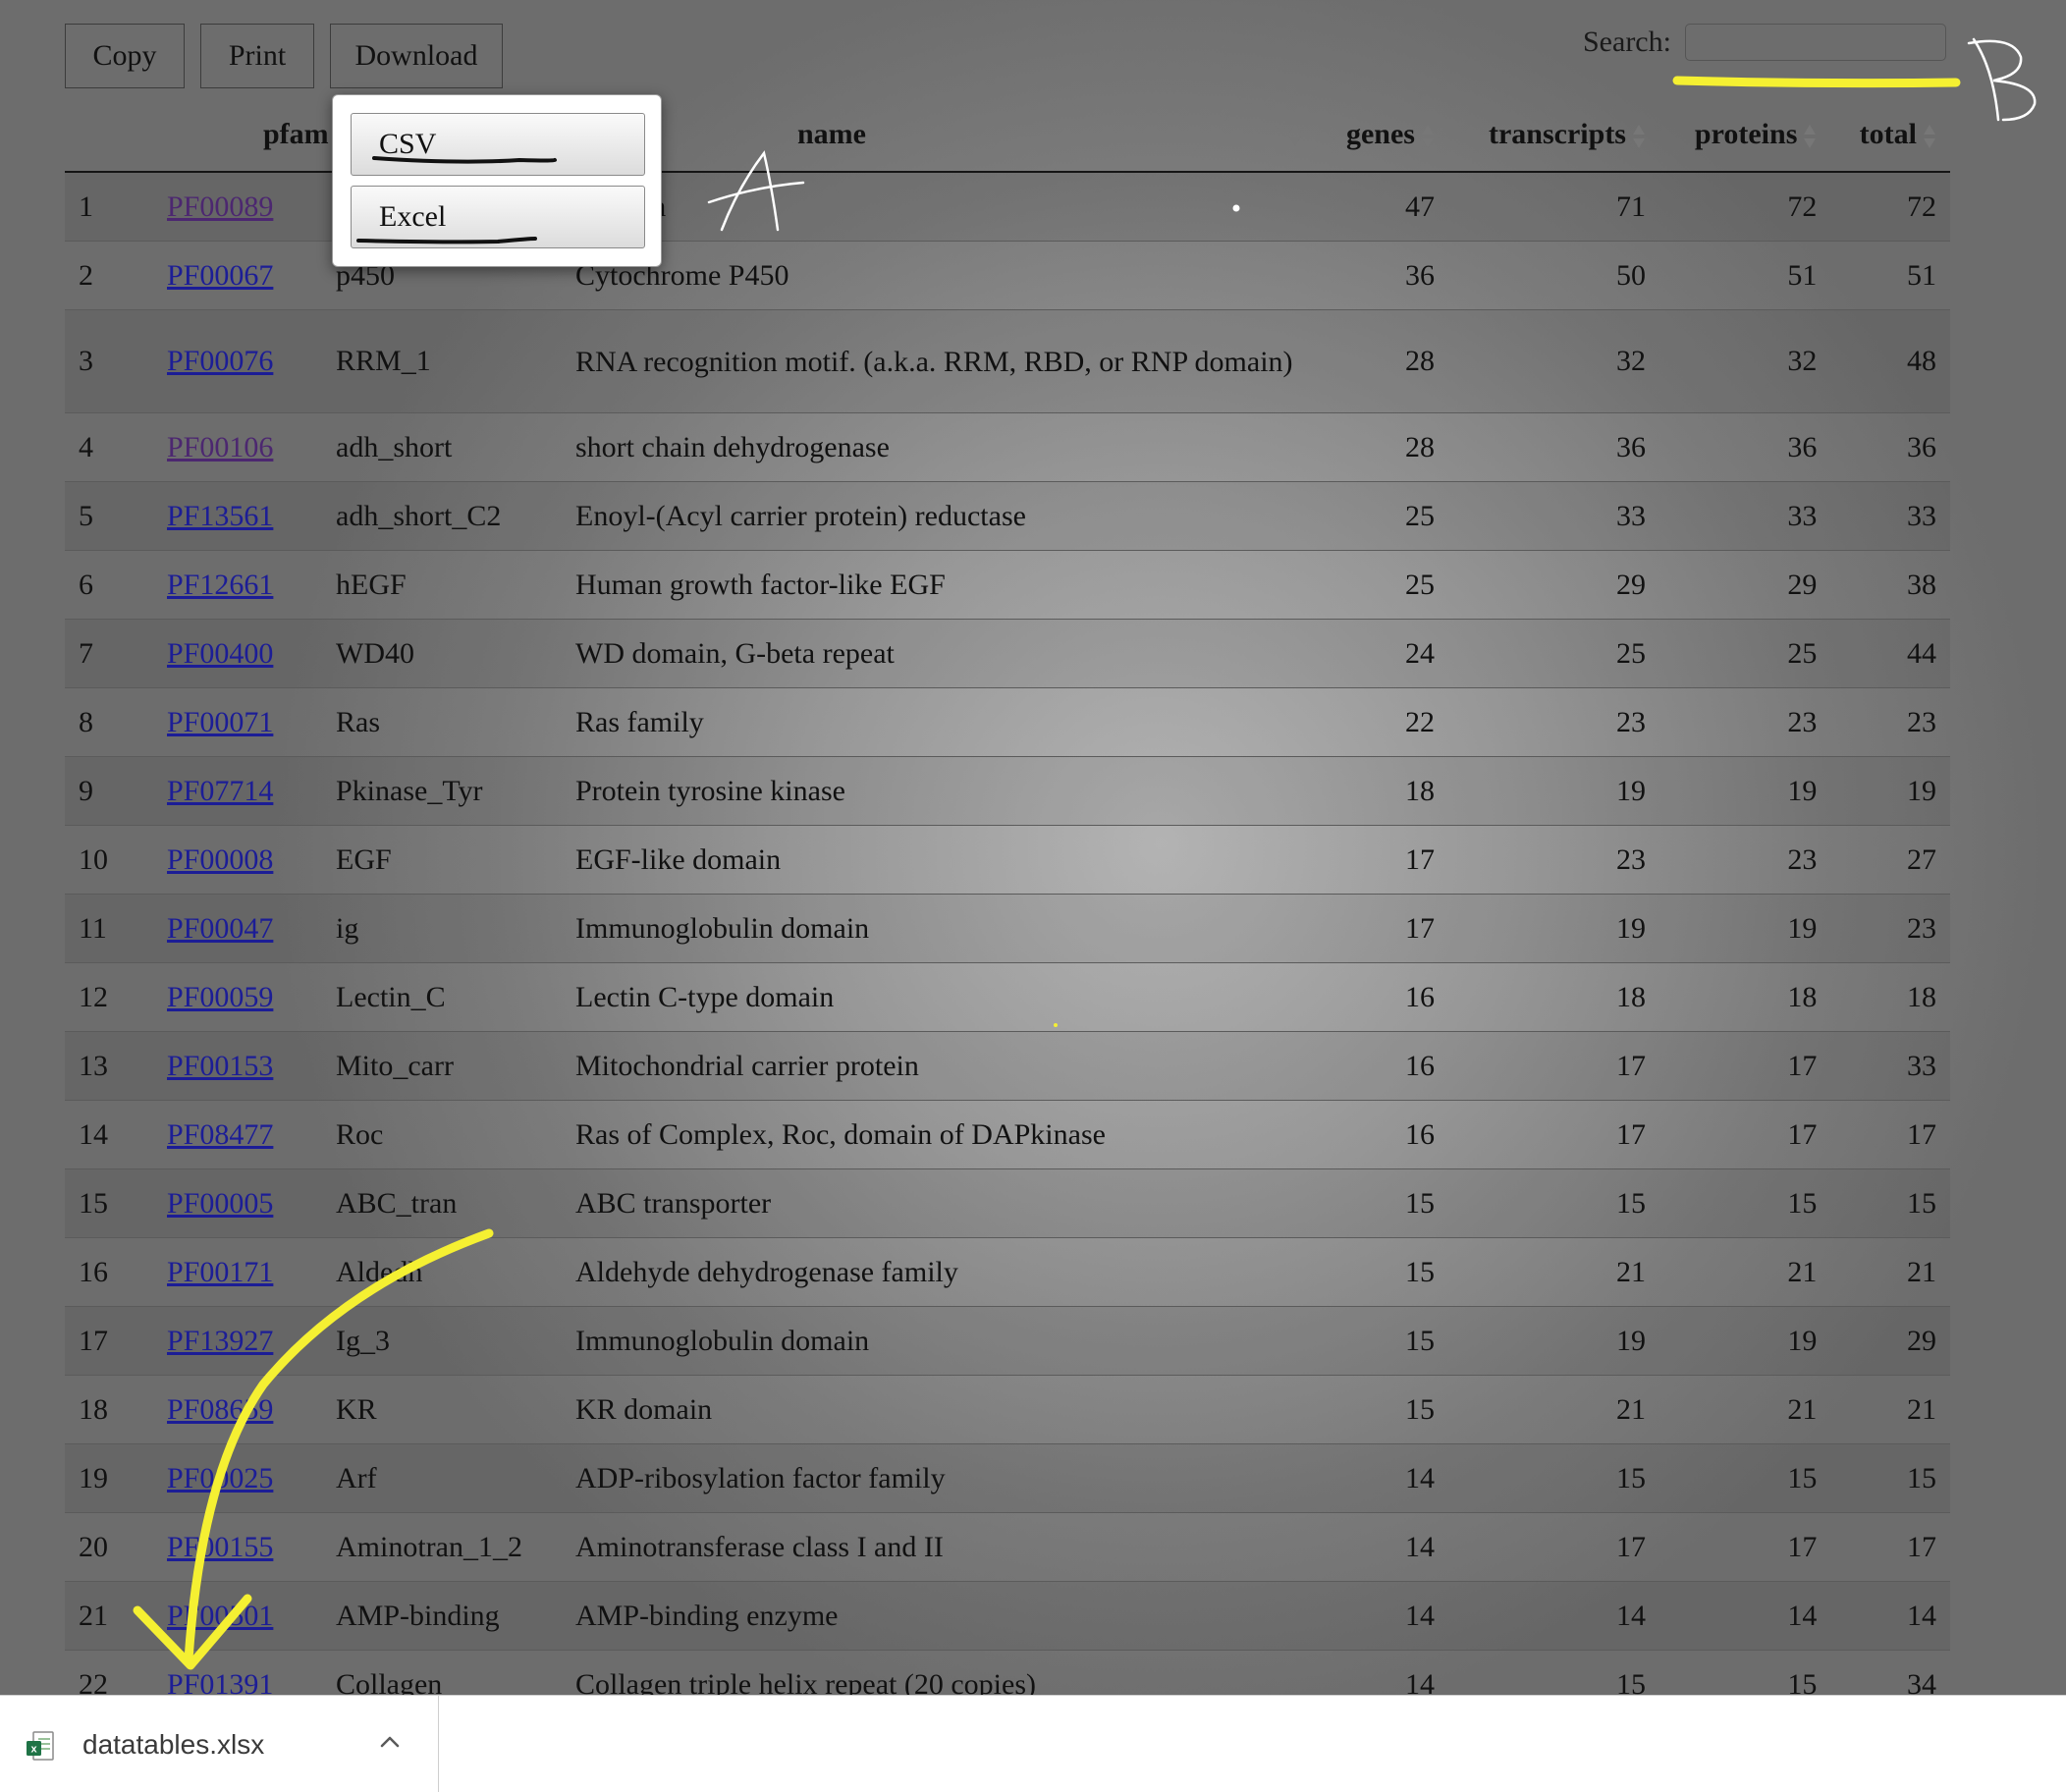  What do you see at coordinates (257, 56) in the screenshot?
I see `print-button: Print` at bounding box center [257, 56].